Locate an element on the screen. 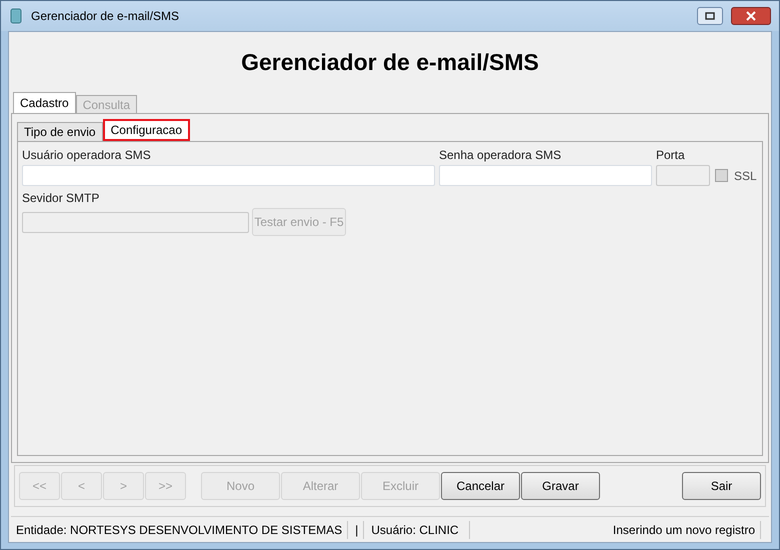 The image size is (780, 550). status-text: Inserindo um novo registro is located at coordinates (684, 529).